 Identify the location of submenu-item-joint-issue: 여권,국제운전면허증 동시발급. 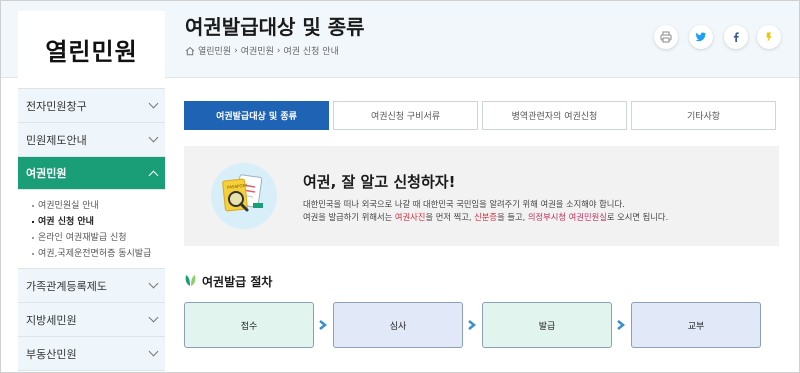
(94, 254).